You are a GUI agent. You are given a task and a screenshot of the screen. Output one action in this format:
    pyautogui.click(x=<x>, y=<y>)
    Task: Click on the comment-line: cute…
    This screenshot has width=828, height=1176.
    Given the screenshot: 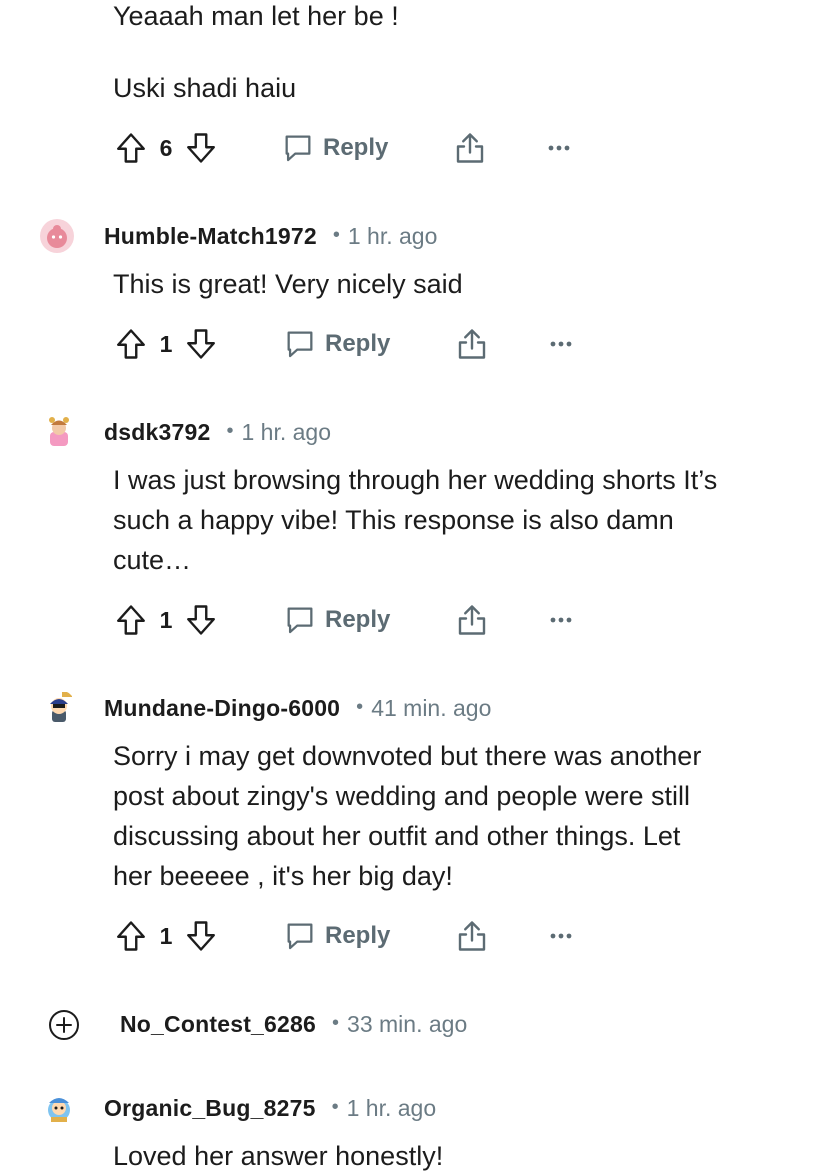 What is the action you would take?
    pyautogui.click(x=152, y=560)
    